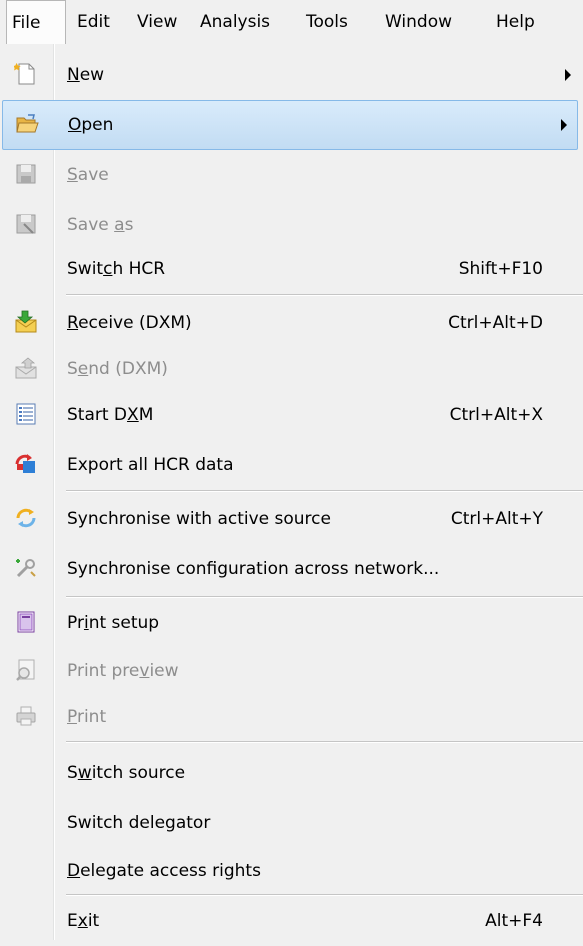 This screenshot has height=946, width=583. What do you see at coordinates (164, 871) in the screenshot?
I see `menu-item-label: Delegate access rights` at bounding box center [164, 871].